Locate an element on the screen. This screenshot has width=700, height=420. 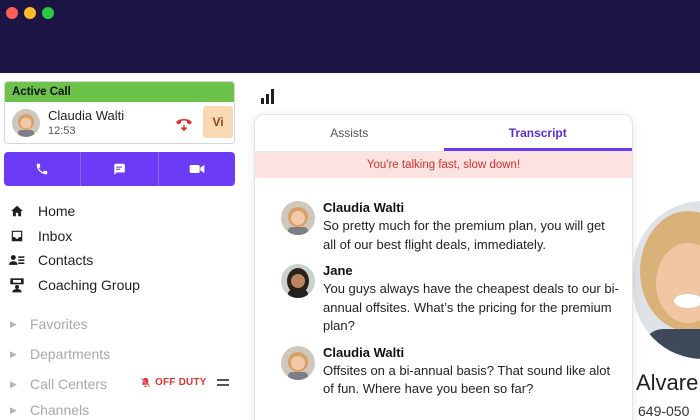
nav-item-label: Home is located at coordinates (57, 211).